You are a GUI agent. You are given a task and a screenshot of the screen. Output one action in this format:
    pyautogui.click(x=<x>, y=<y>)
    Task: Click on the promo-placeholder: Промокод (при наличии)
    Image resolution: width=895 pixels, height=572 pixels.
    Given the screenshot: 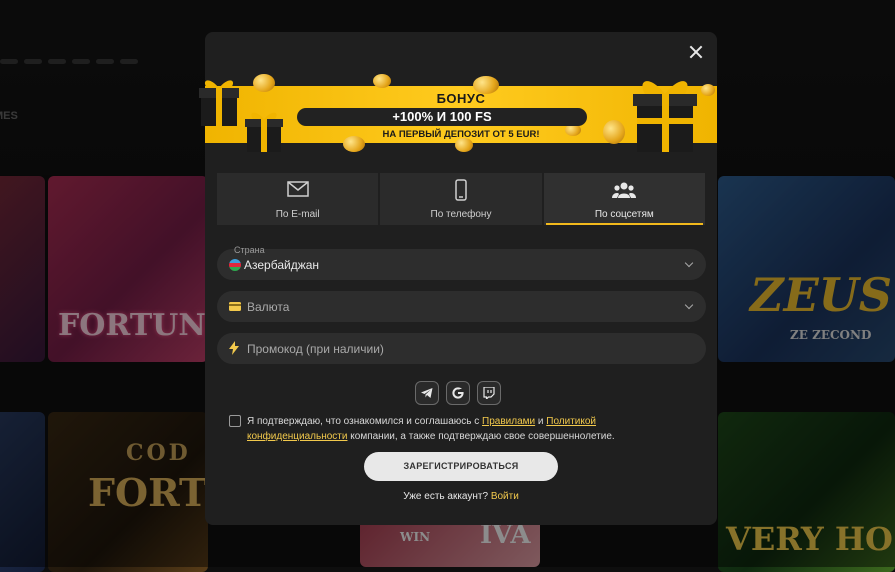 What is the action you would take?
    pyautogui.click(x=315, y=349)
    